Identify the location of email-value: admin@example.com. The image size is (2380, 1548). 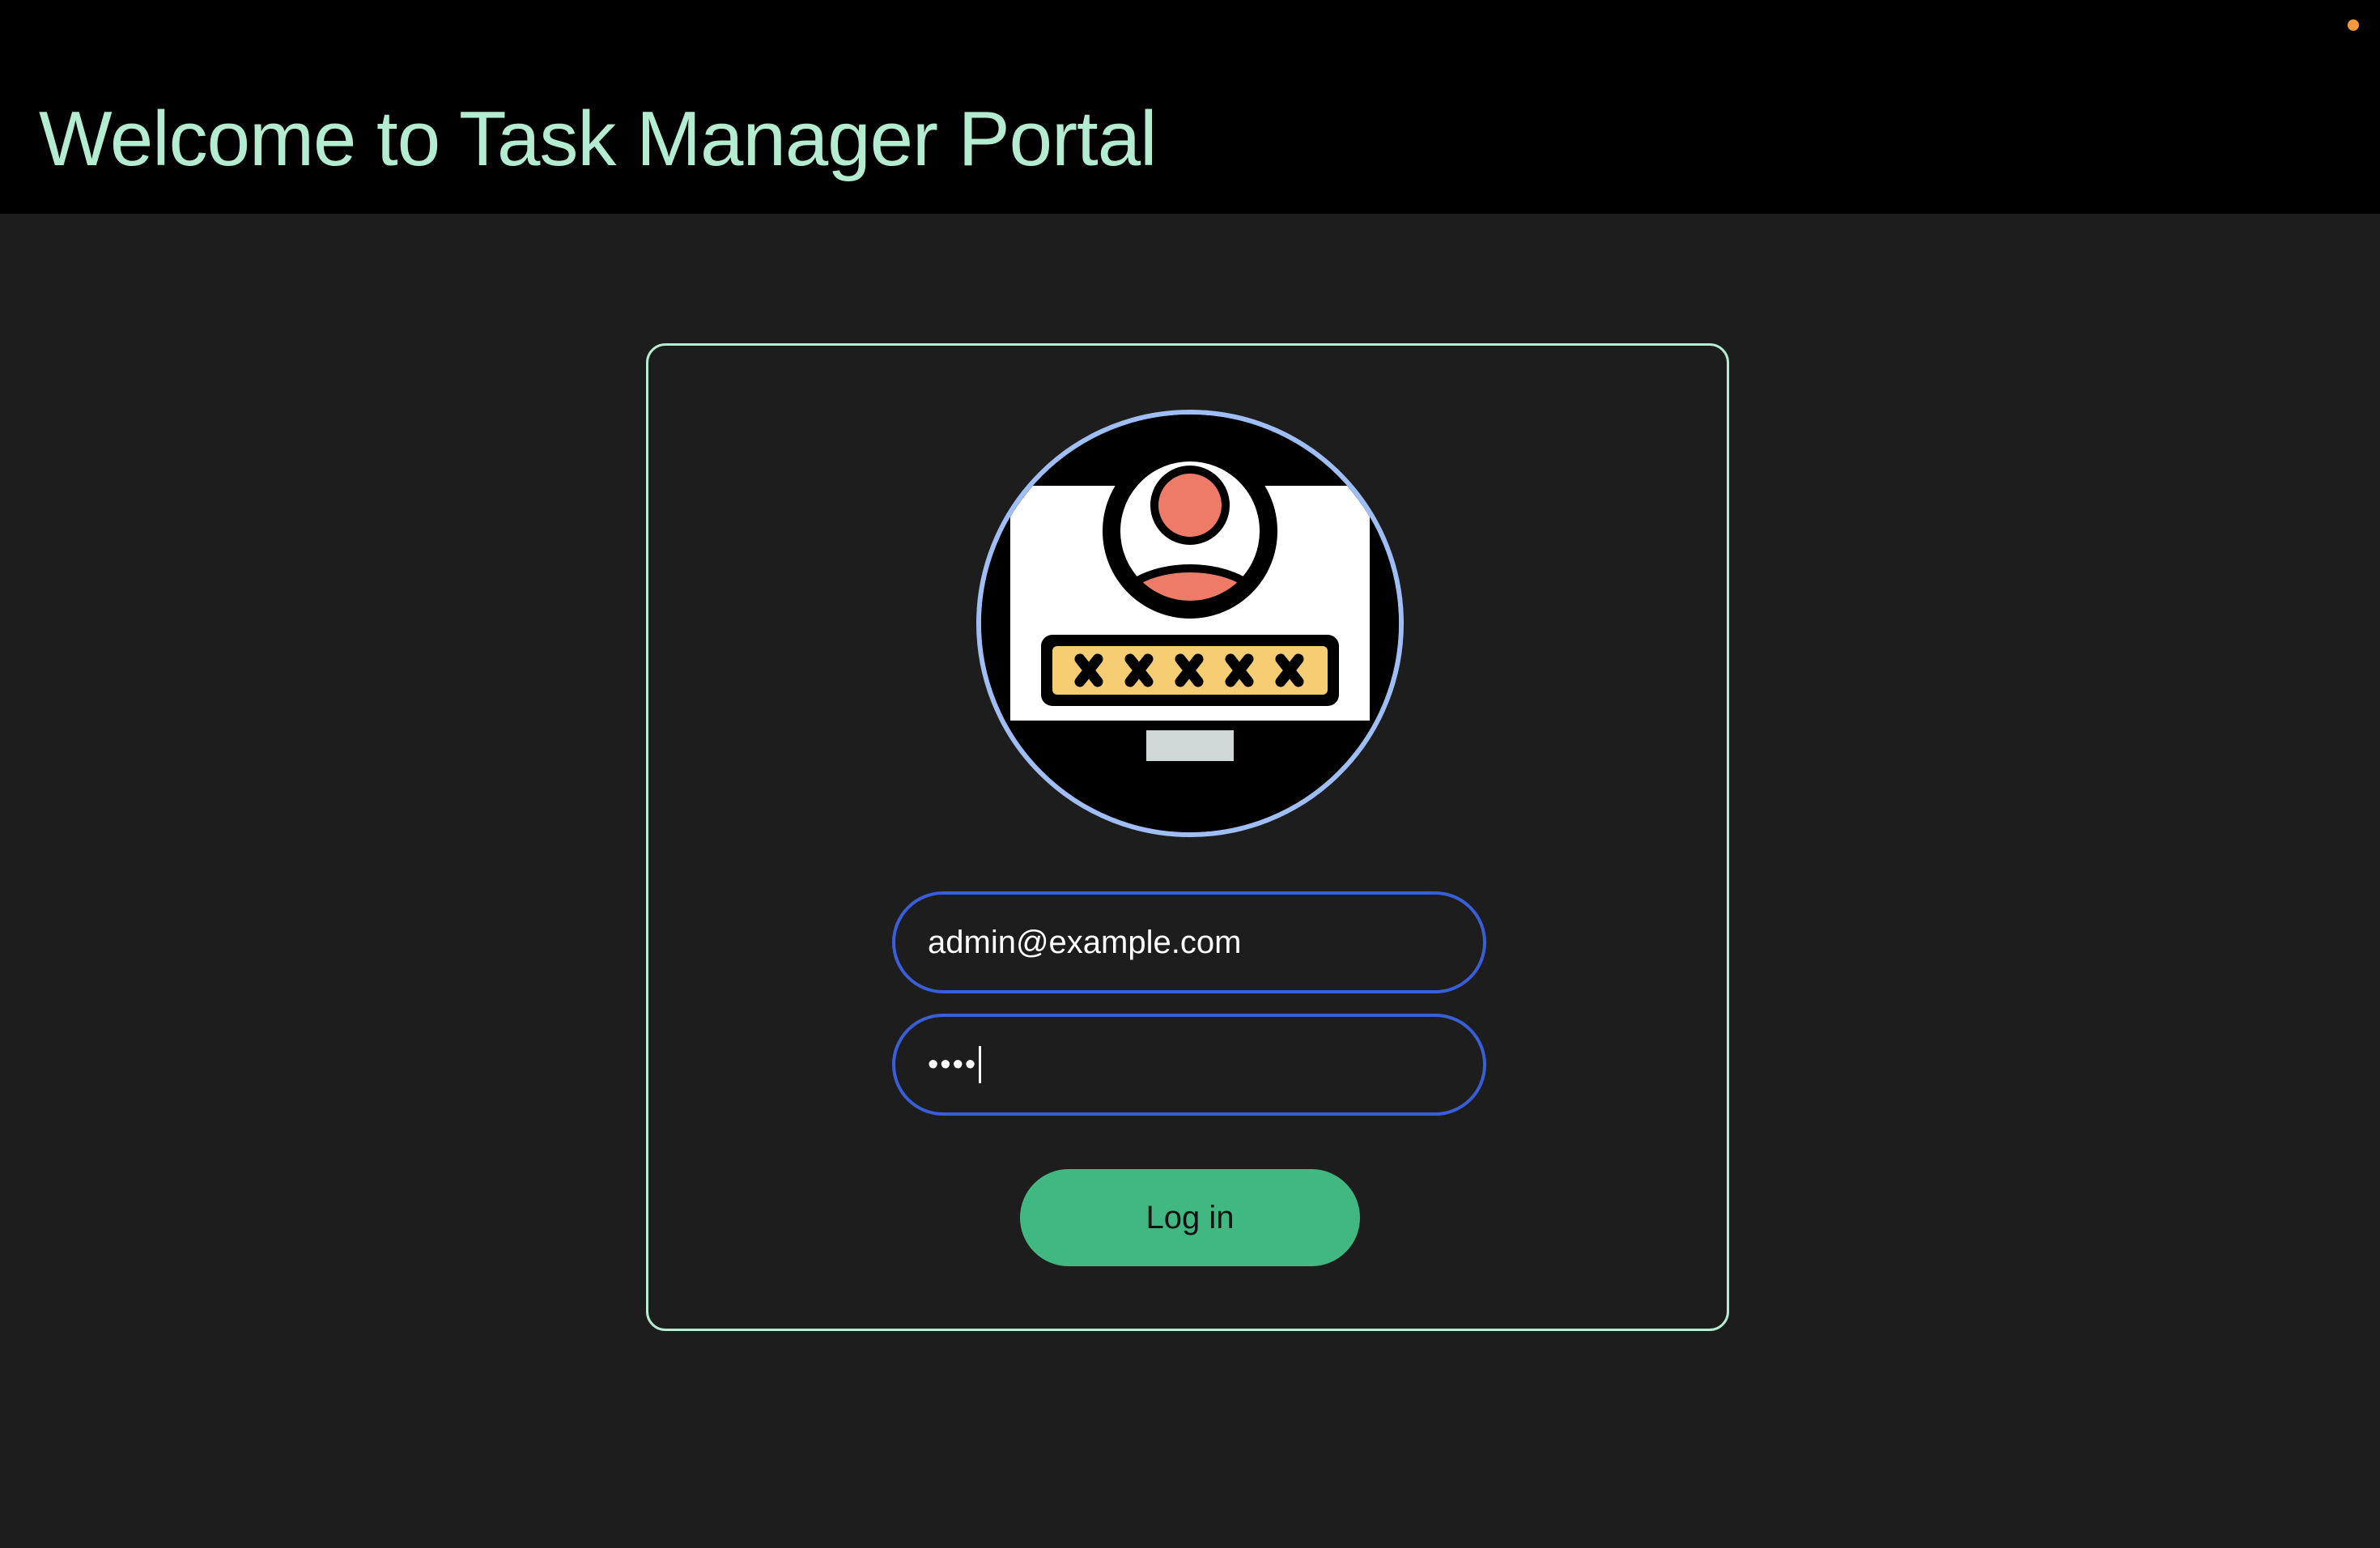
(1085, 942).